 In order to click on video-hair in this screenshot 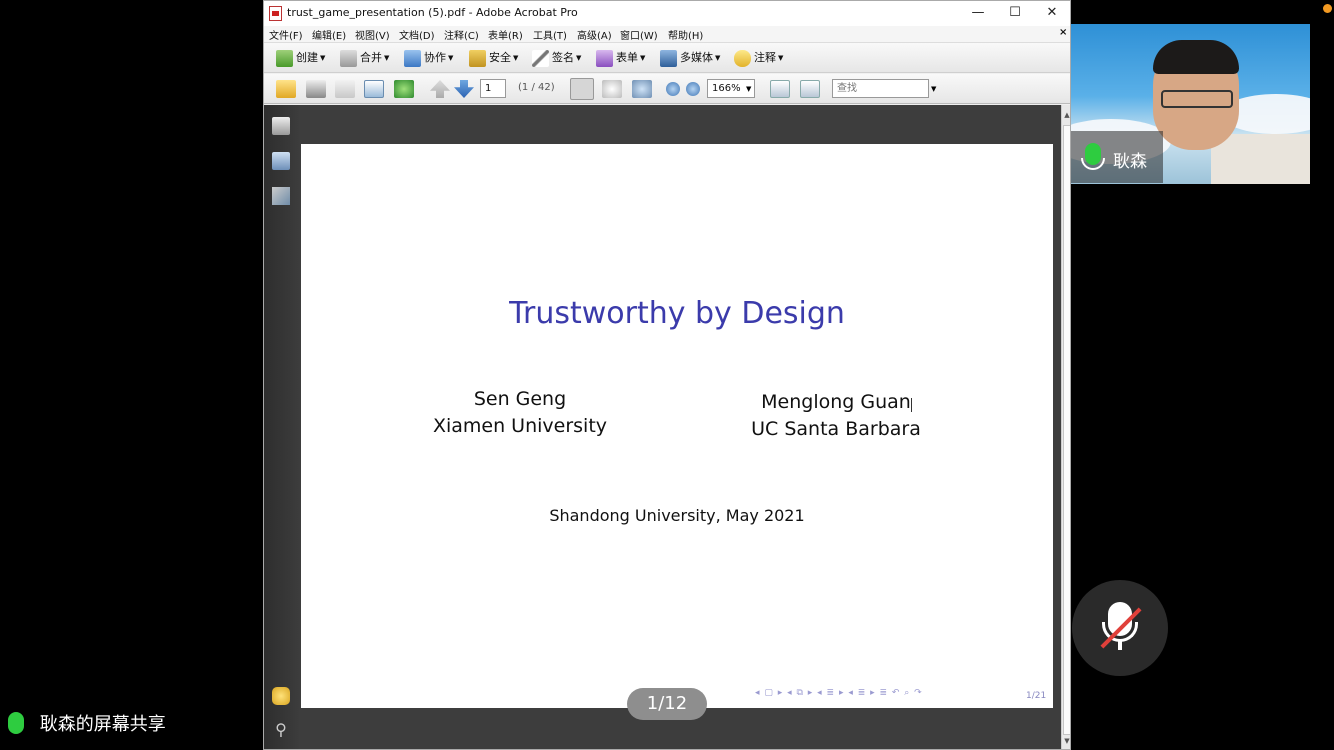, I will do `click(1196, 57)`.